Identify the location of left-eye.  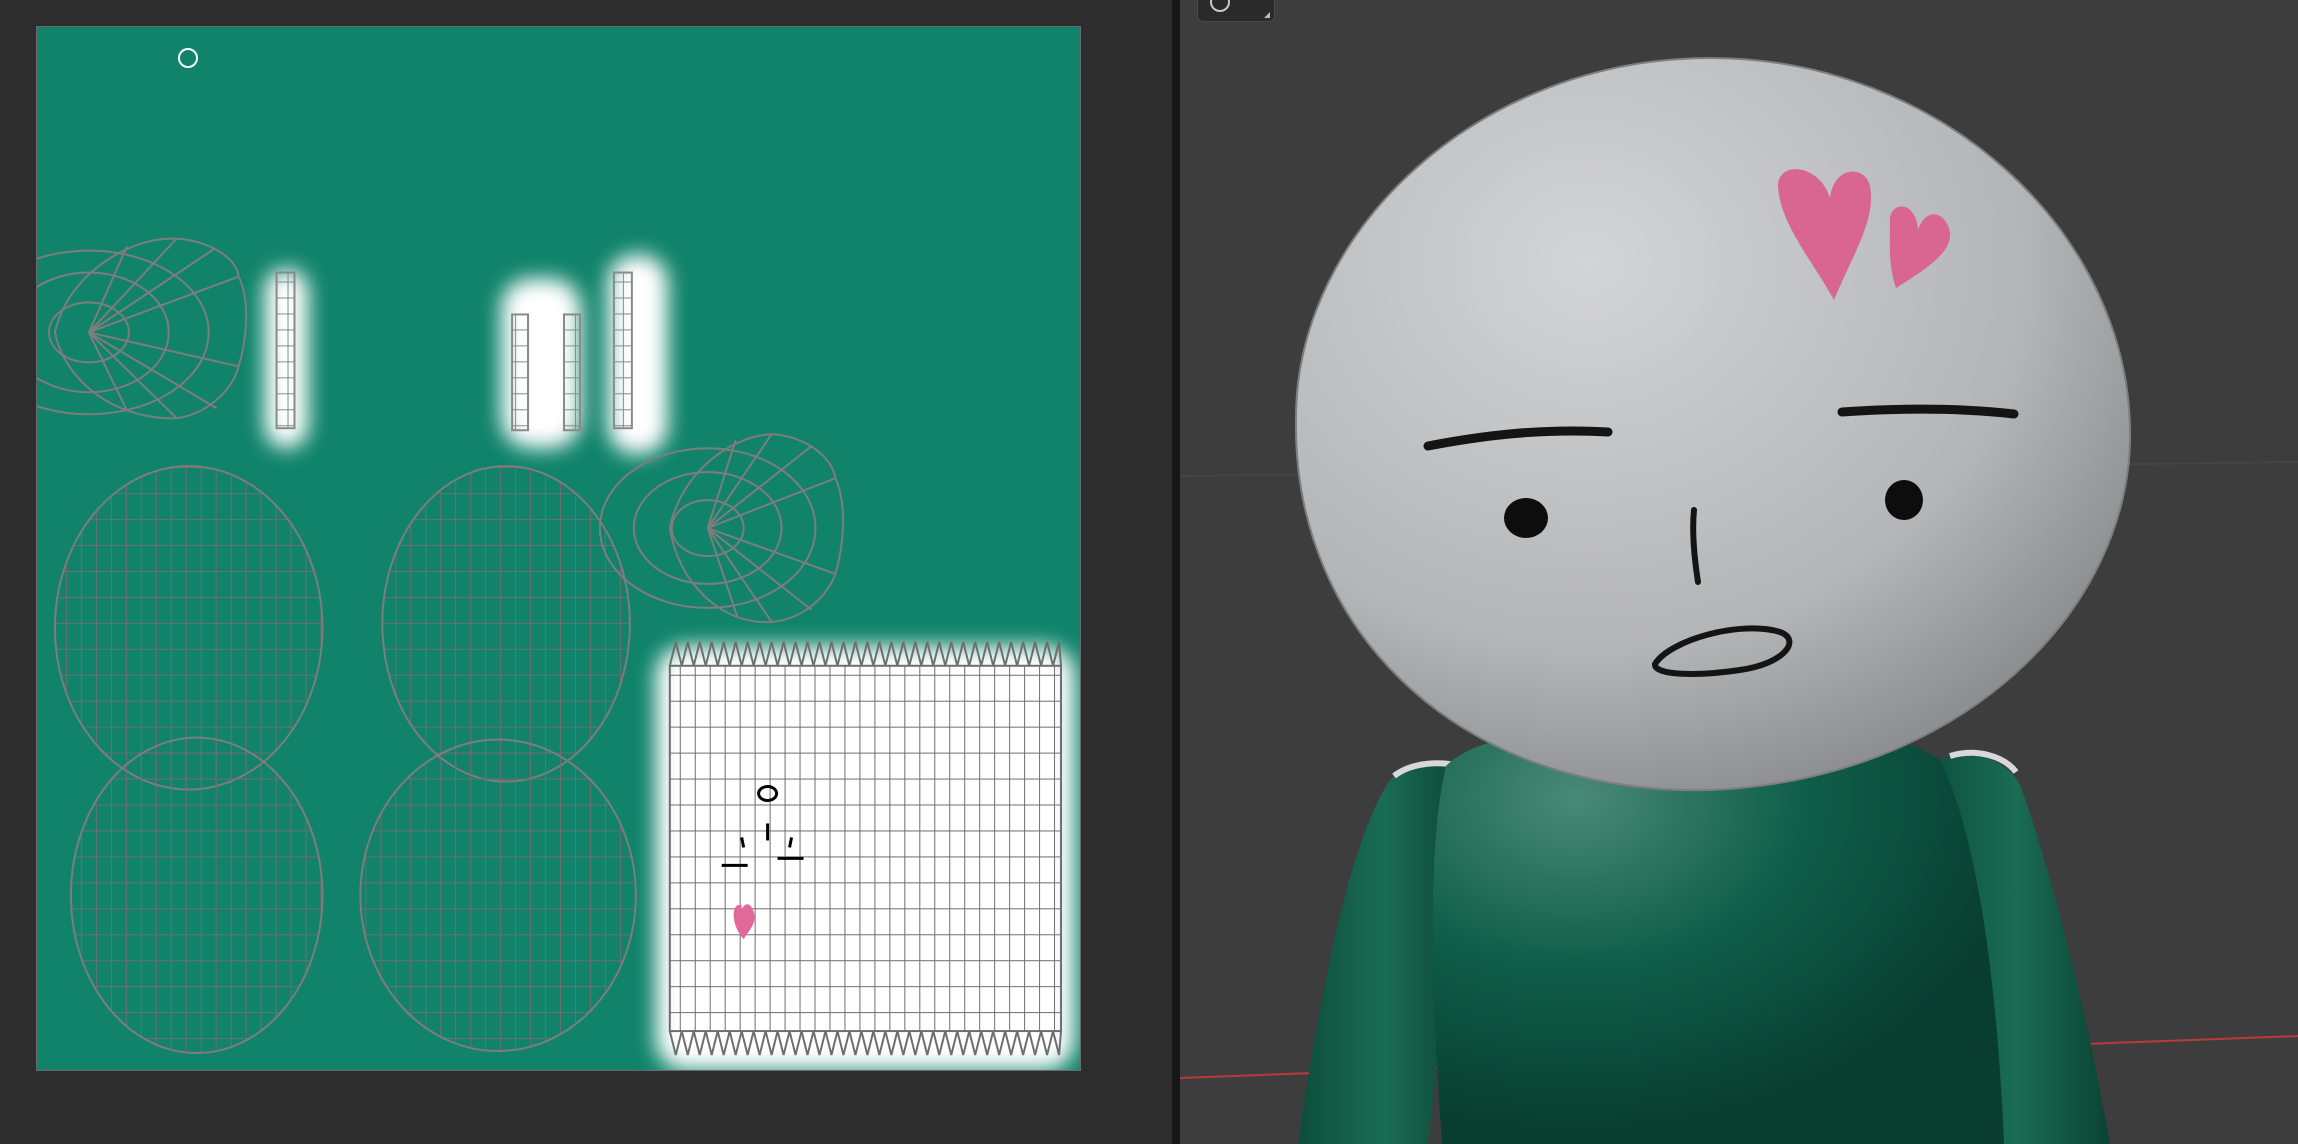
(1526, 518).